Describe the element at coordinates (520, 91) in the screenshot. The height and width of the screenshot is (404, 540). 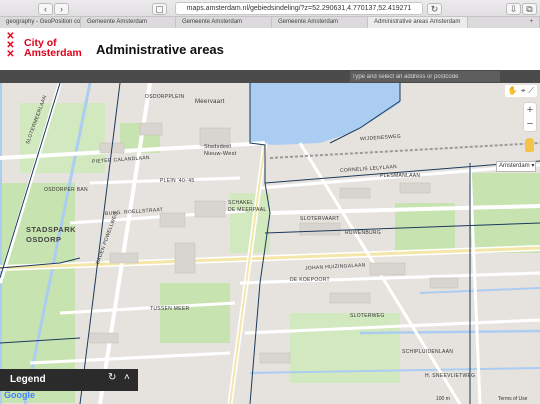
I see `map-toolbar: ✋ ⌖ ⟋` at that location.